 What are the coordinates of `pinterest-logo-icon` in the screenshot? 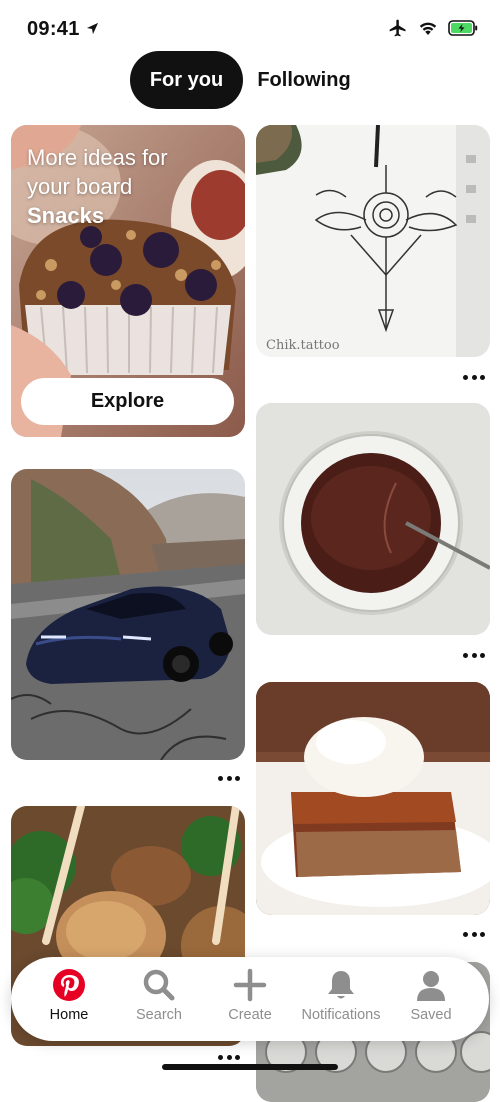 It's located at (69, 985).